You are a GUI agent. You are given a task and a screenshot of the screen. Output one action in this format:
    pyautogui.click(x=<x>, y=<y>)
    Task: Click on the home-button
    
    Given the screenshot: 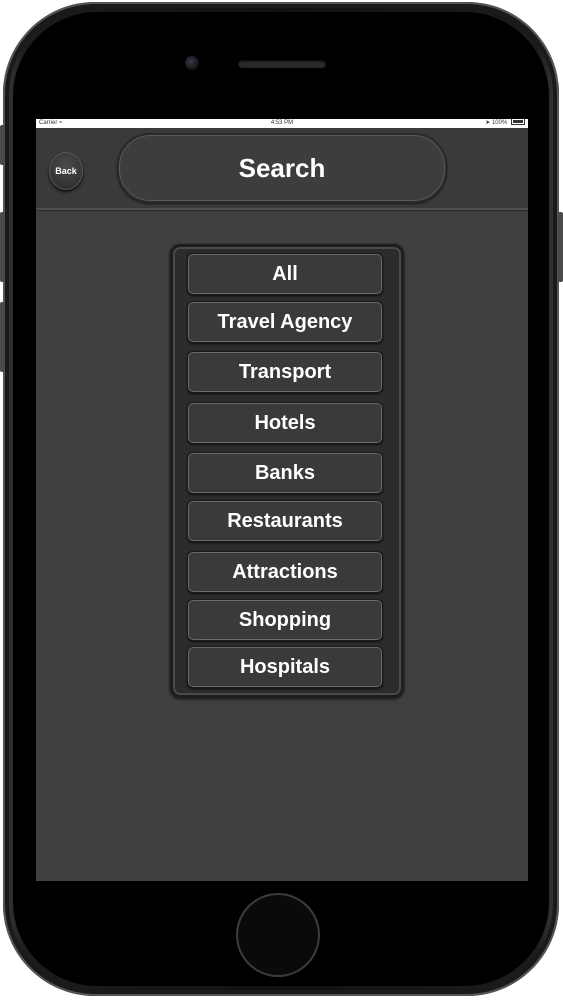 What is the action you would take?
    pyautogui.click(x=278, y=935)
    